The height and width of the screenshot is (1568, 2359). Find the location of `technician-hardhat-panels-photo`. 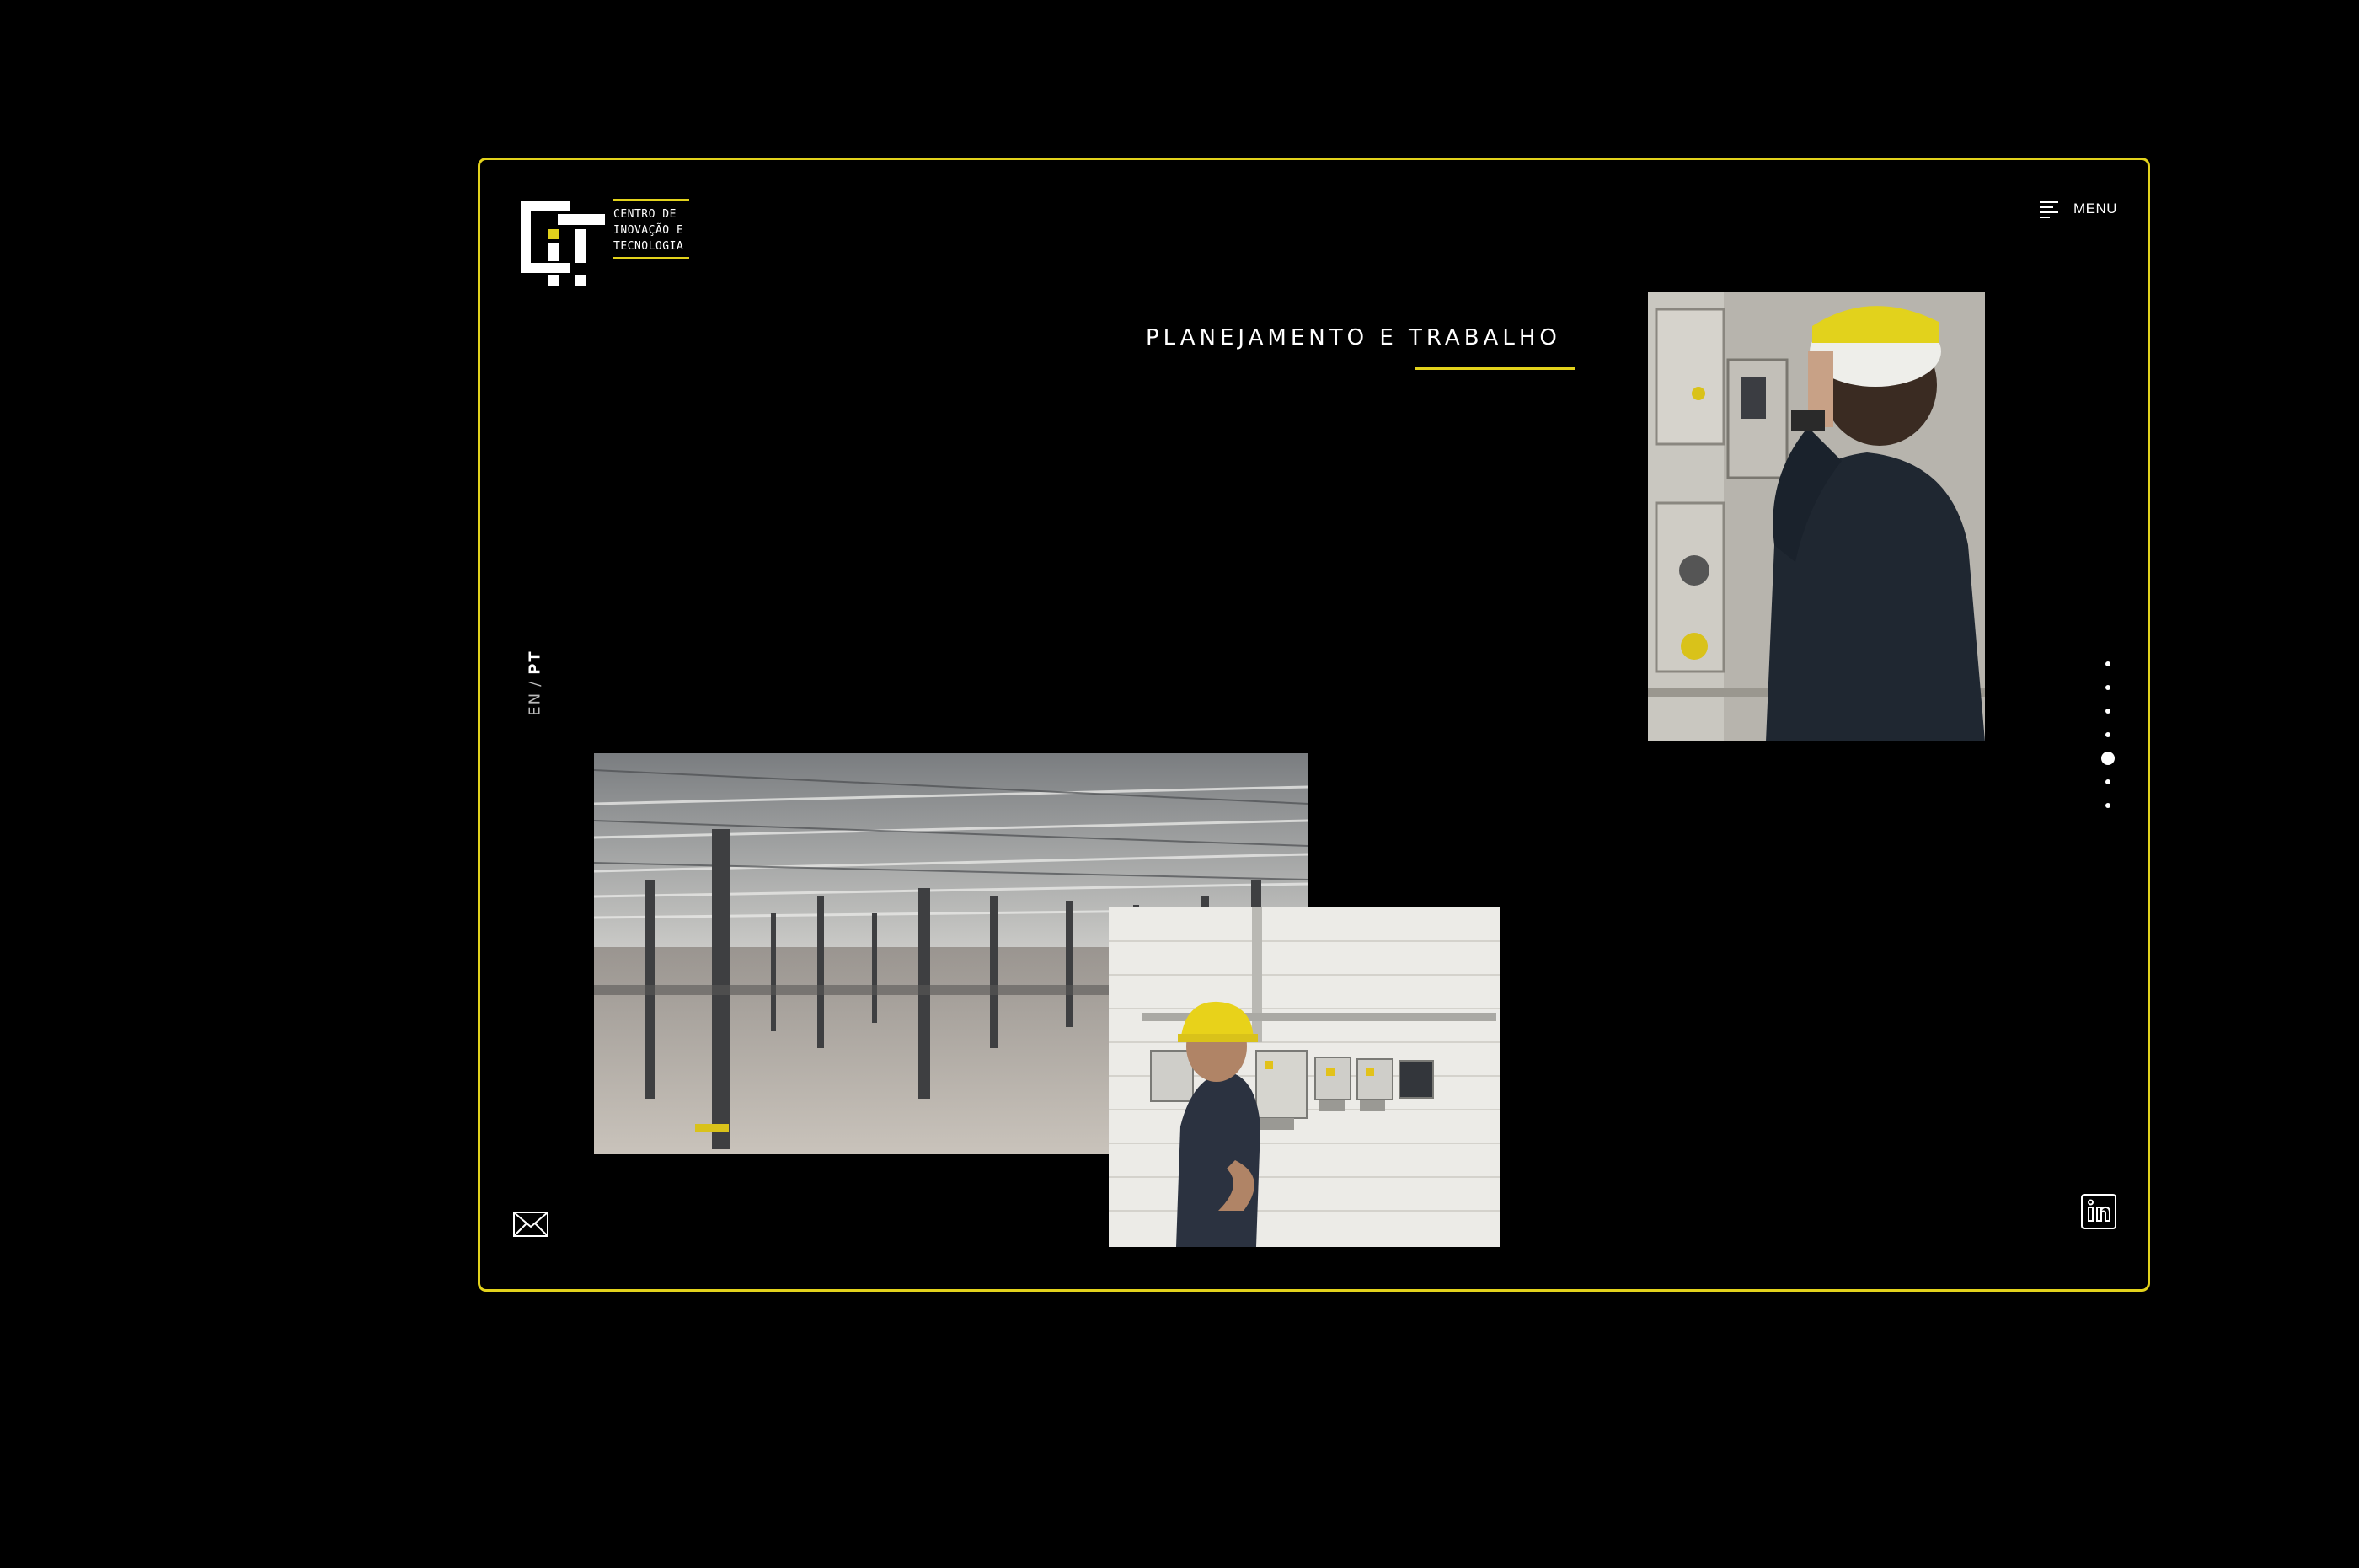

technician-hardhat-panels-photo is located at coordinates (1304, 1077).